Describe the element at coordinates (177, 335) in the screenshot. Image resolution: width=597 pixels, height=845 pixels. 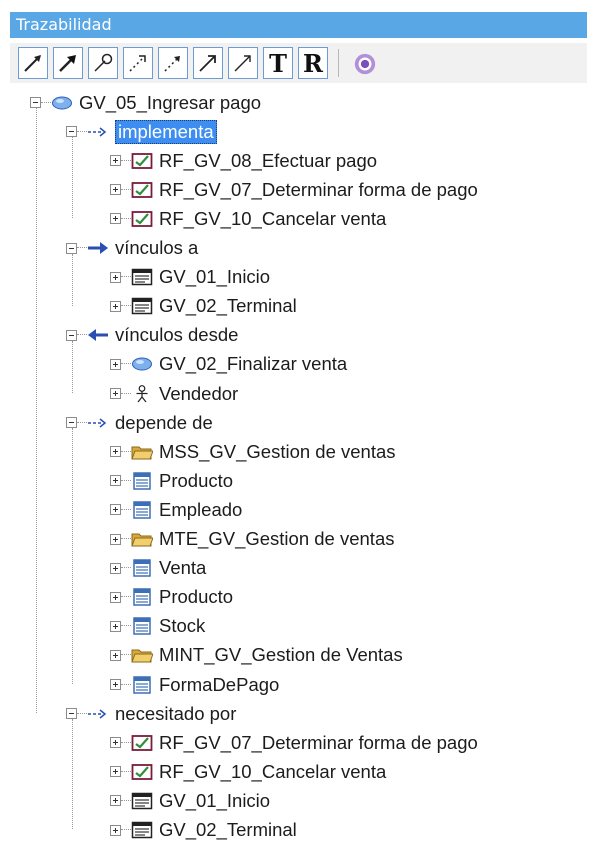
I see `tree-node-label: vínculos desde` at that location.